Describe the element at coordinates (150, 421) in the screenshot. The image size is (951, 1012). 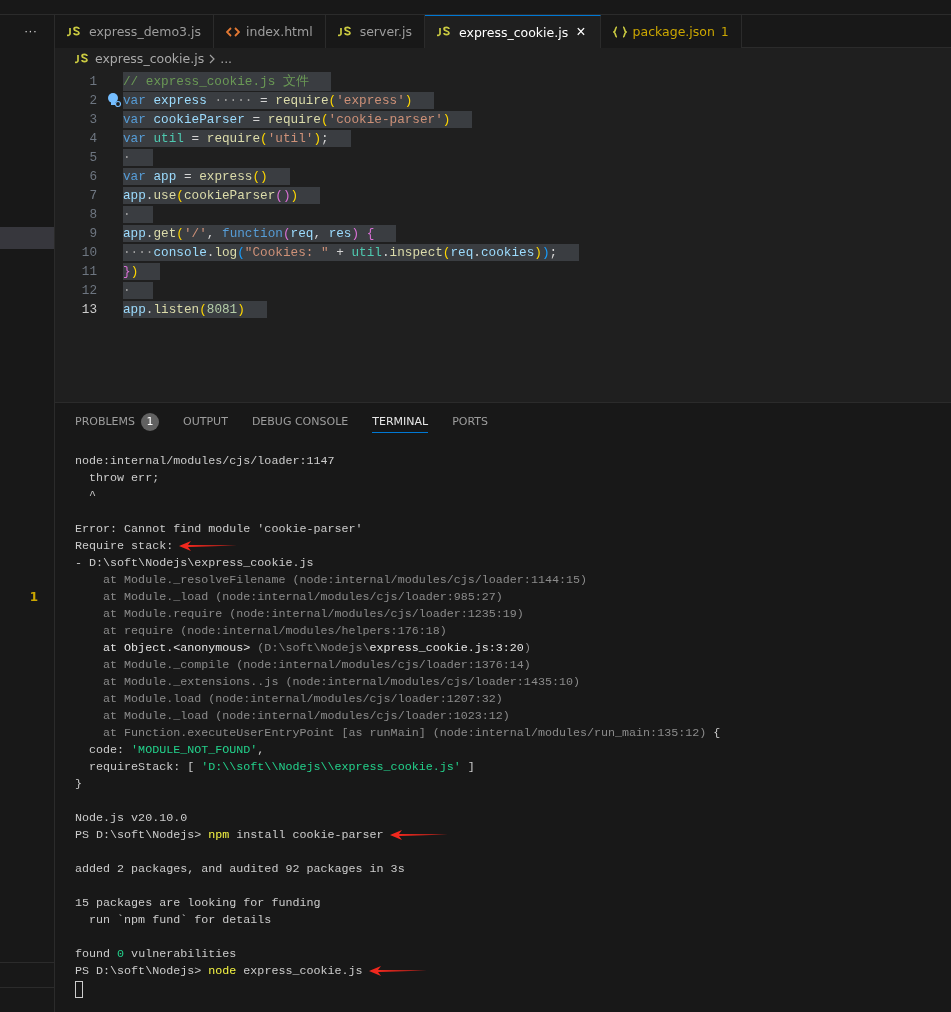
I see `problem-count-badge: 1` at that location.